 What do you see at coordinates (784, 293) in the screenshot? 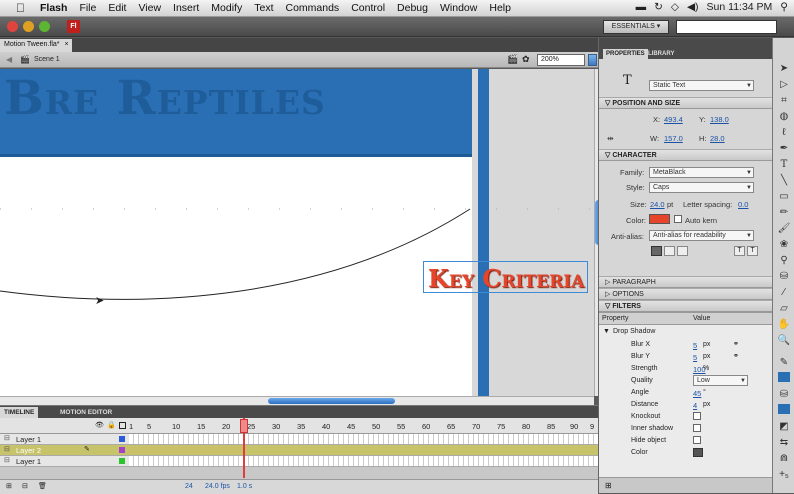
I see `eyedropper-icon: ⁄` at bounding box center [784, 293].